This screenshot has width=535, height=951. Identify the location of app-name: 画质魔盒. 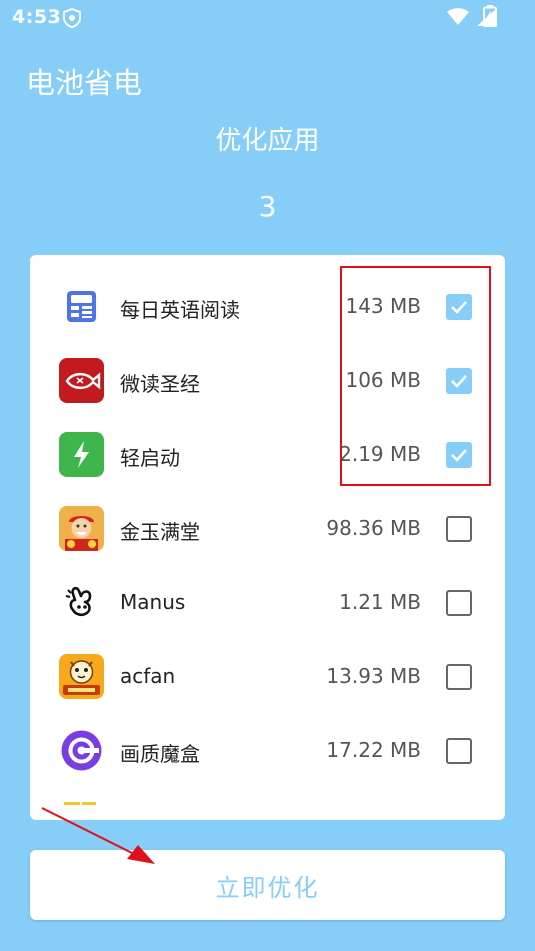
(160, 754).